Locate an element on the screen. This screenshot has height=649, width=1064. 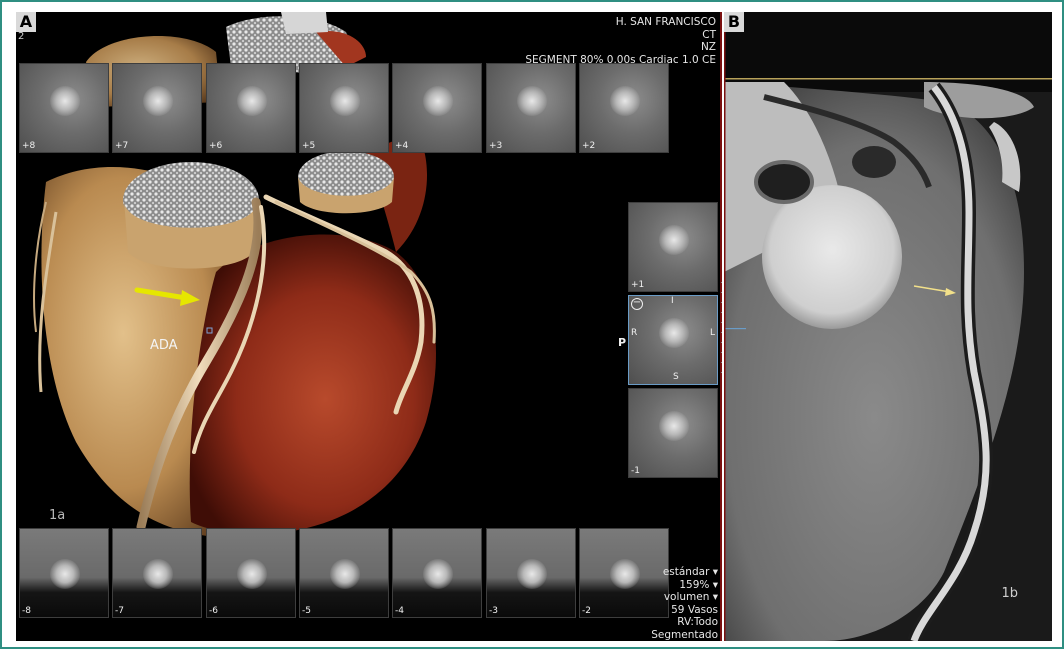
slice-thumb-plus4: +4 is located at coordinates (437, 108).